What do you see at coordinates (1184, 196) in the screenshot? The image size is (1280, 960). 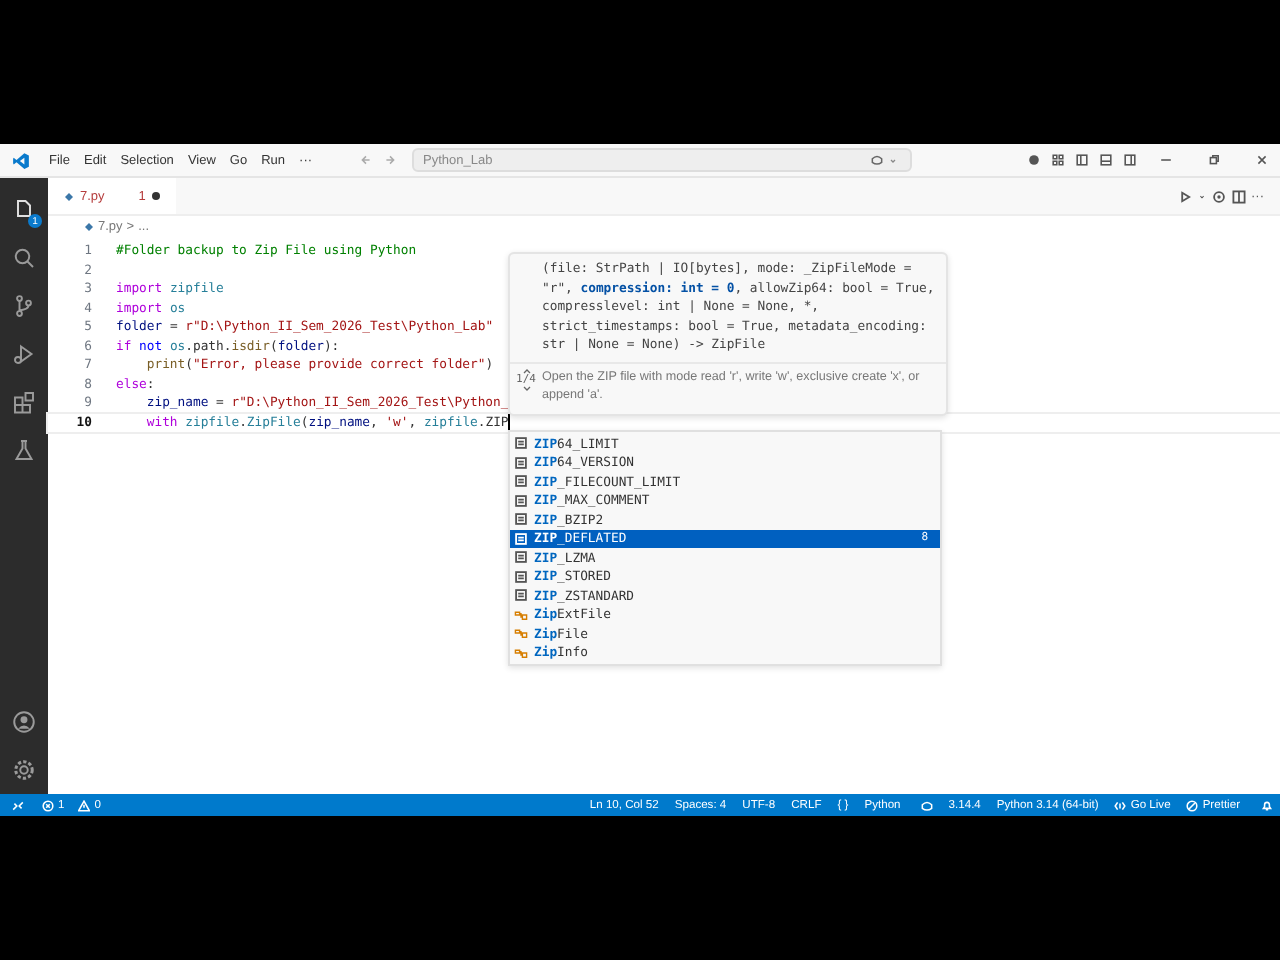 I see `run-icon` at bounding box center [1184, 196].